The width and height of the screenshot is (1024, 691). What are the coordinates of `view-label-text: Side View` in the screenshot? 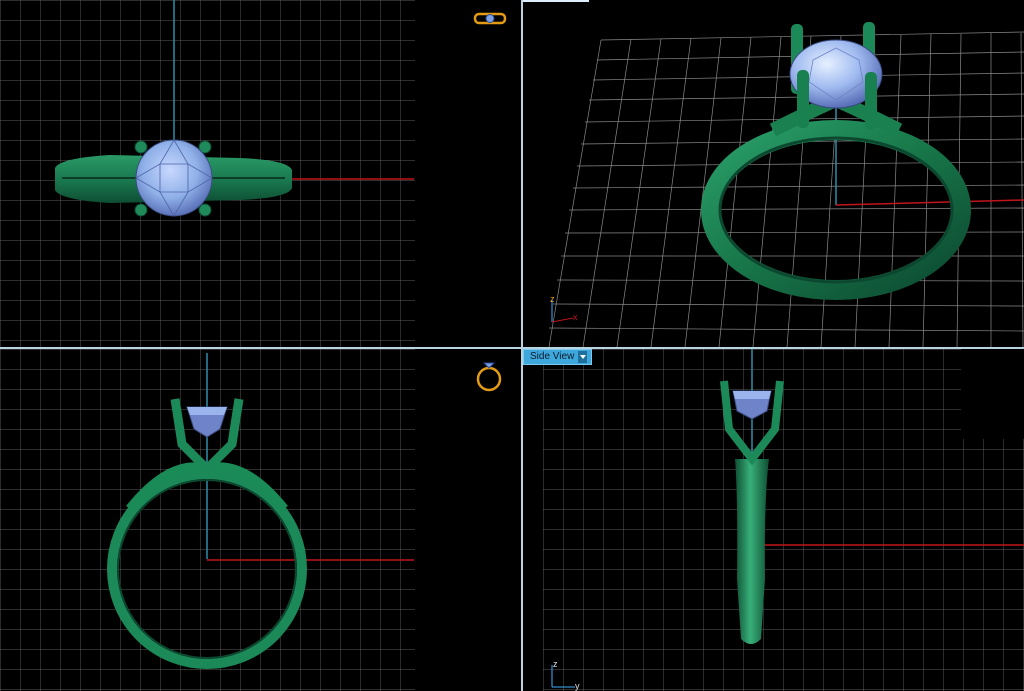 It's located at (552, 356).